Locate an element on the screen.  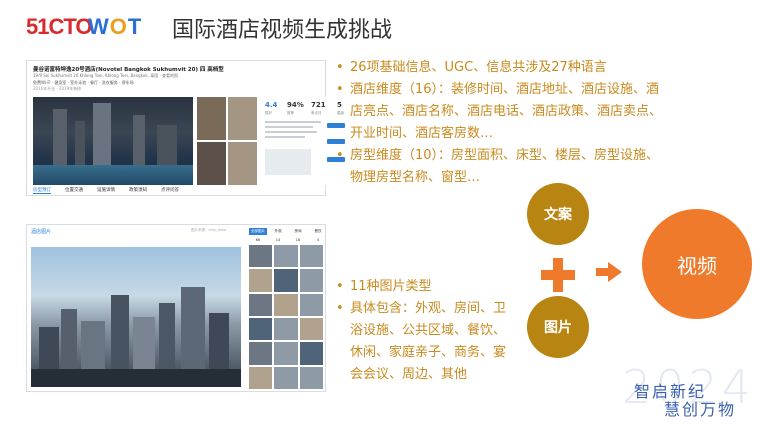
score-caption: 很好 is located at coordinates (268, 113).